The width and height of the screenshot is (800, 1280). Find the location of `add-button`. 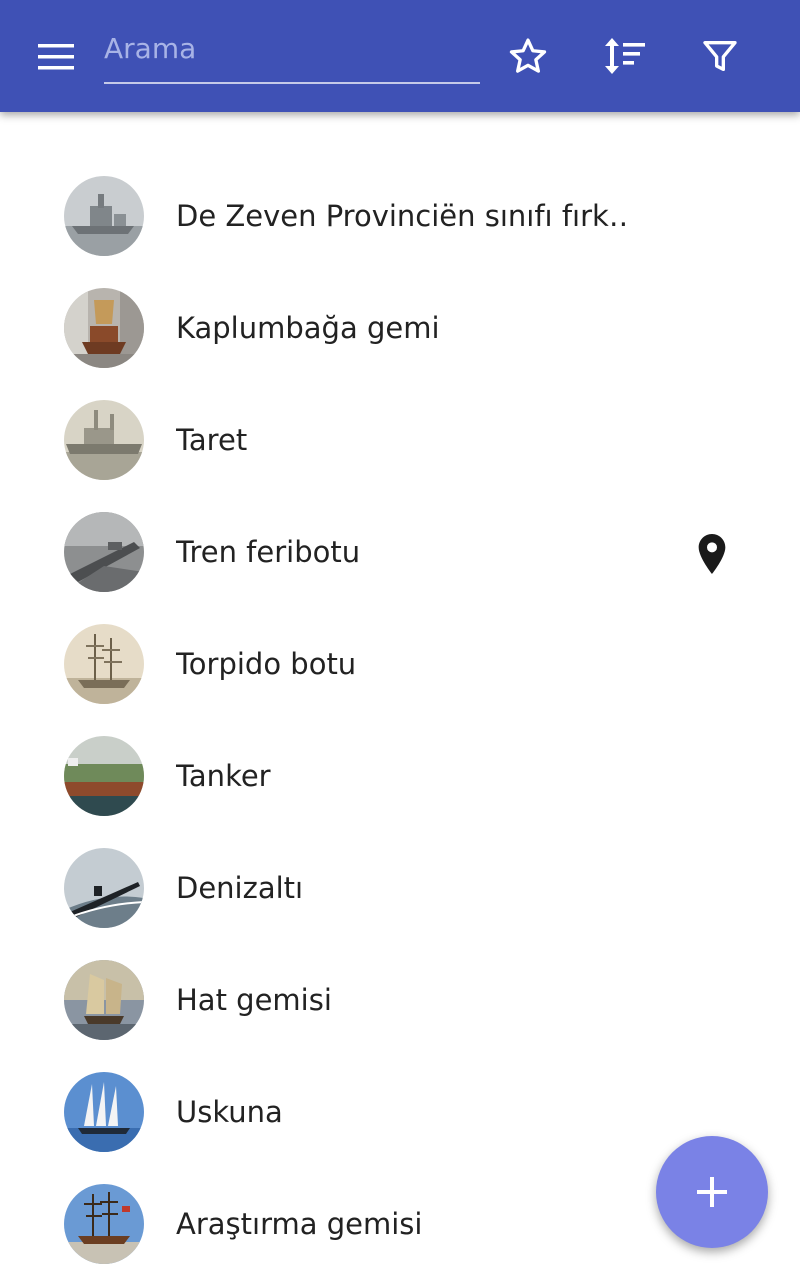

add-button is located at coordinates (712, 1192).